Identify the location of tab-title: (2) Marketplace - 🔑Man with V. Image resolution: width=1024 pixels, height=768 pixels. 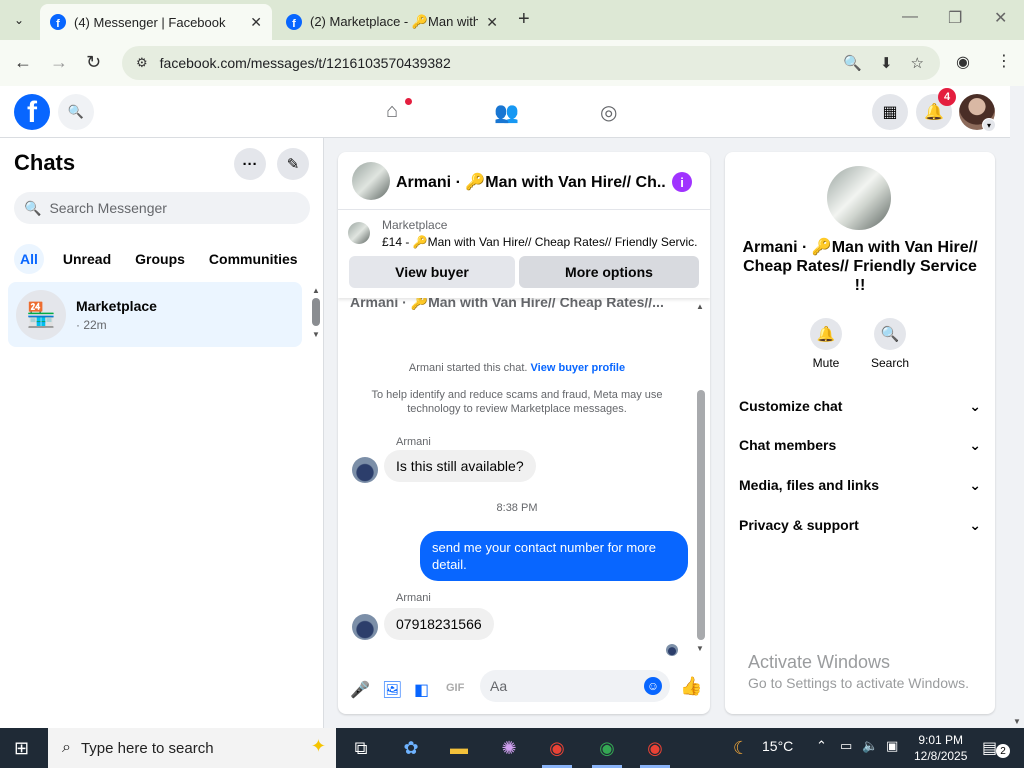
(394, 21).